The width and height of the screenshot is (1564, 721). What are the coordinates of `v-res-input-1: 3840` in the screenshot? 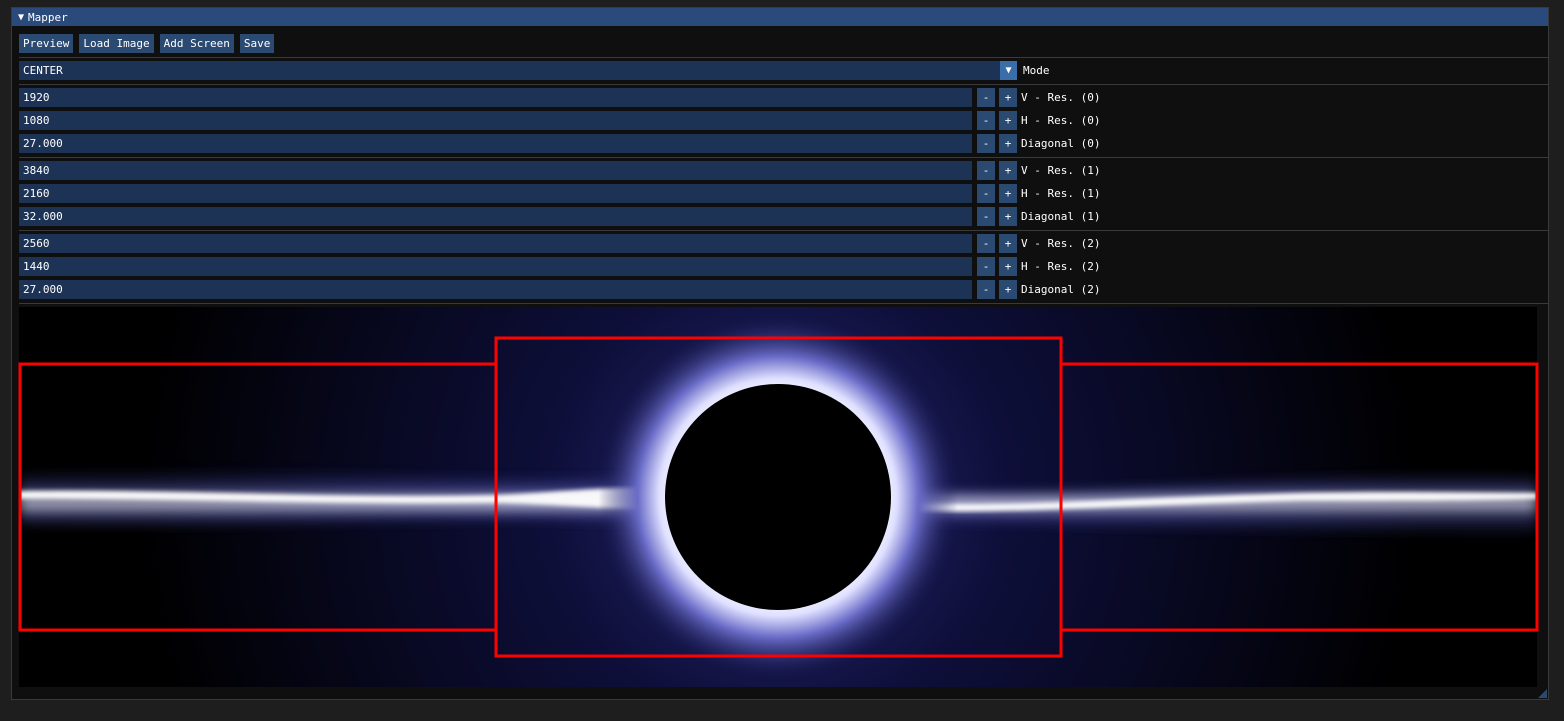 It's located at (495, 170).